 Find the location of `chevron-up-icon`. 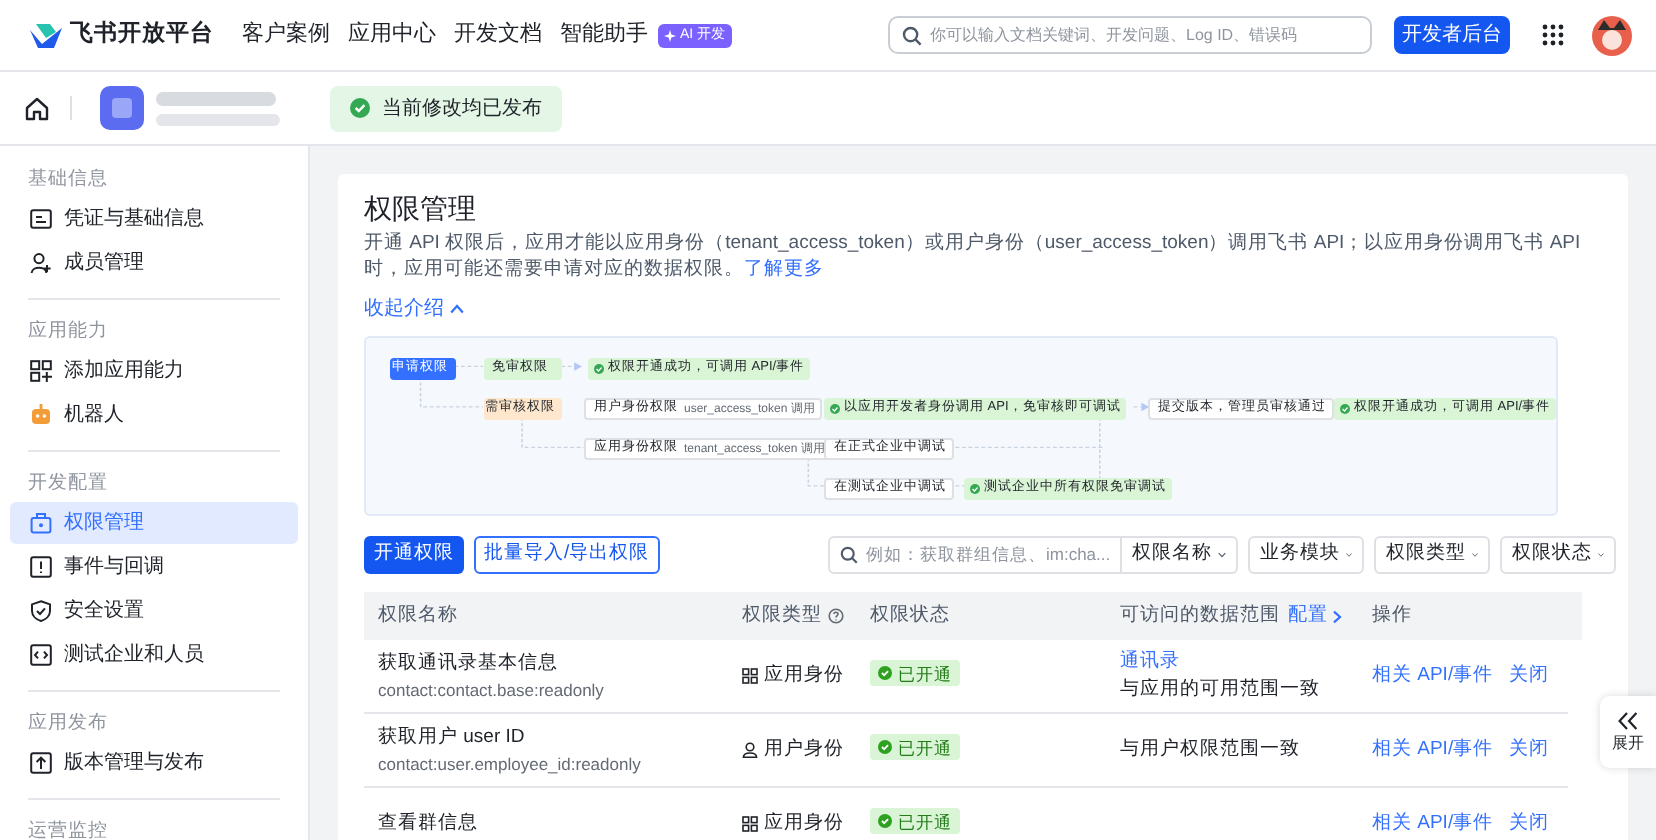

chevron-up-icon is located at coordinates (457, 309).